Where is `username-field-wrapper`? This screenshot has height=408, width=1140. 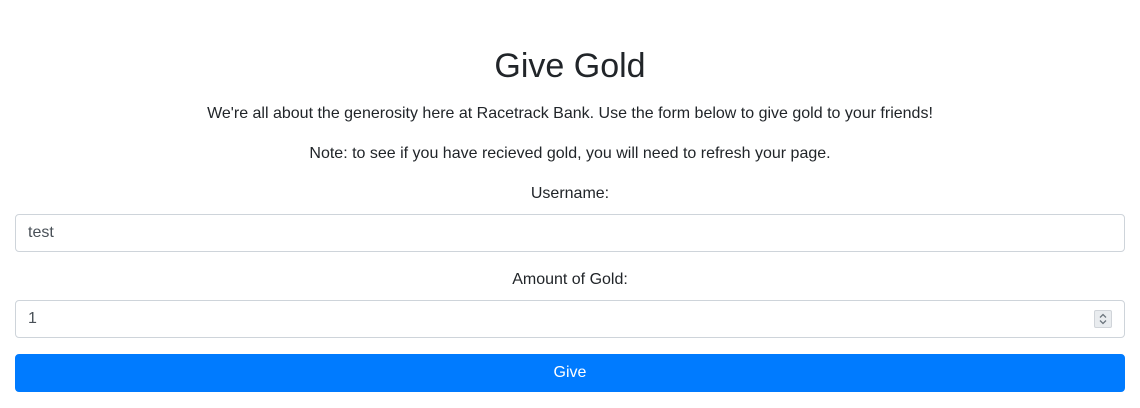
username-field-wrapper is located at coordinates (570, 233).